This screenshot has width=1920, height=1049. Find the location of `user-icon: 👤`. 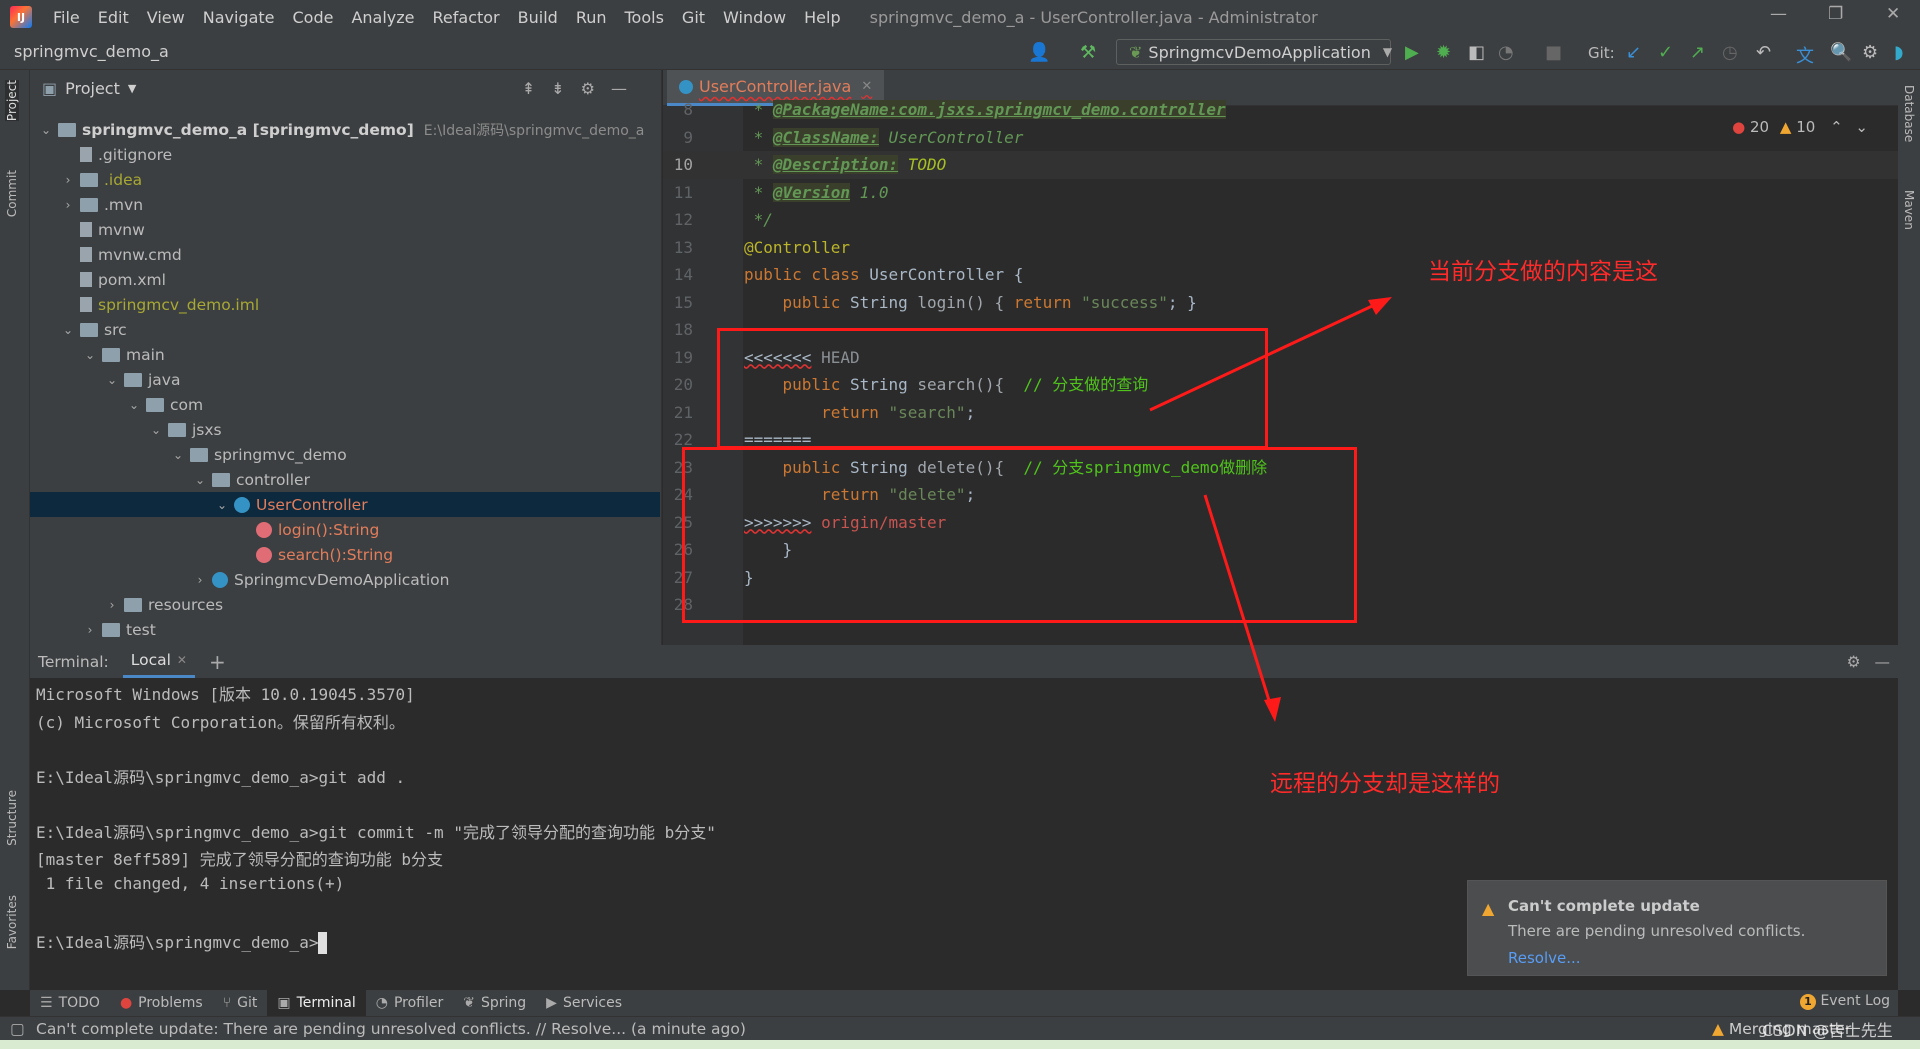

user-icon: 👤 is located at coordinates (1039, 52).